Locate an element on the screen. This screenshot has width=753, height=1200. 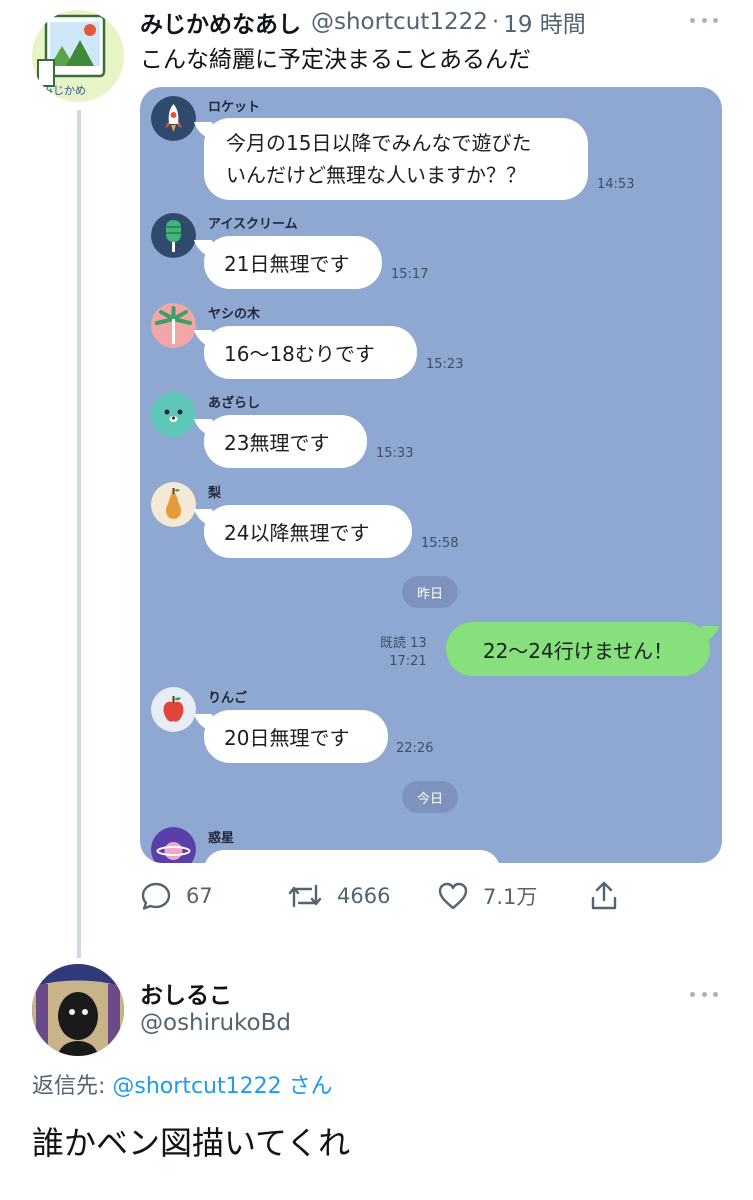
message-bubble-cutoff is located at coordinates (352, 856).